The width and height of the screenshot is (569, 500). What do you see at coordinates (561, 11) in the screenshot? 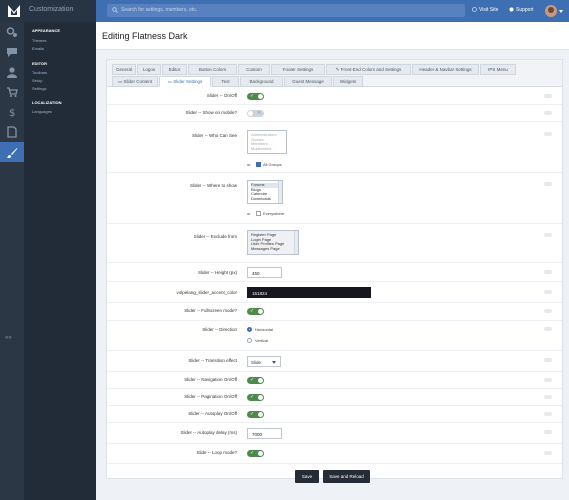
I see `chevron-down-icon` at bounding box center [561, 11].